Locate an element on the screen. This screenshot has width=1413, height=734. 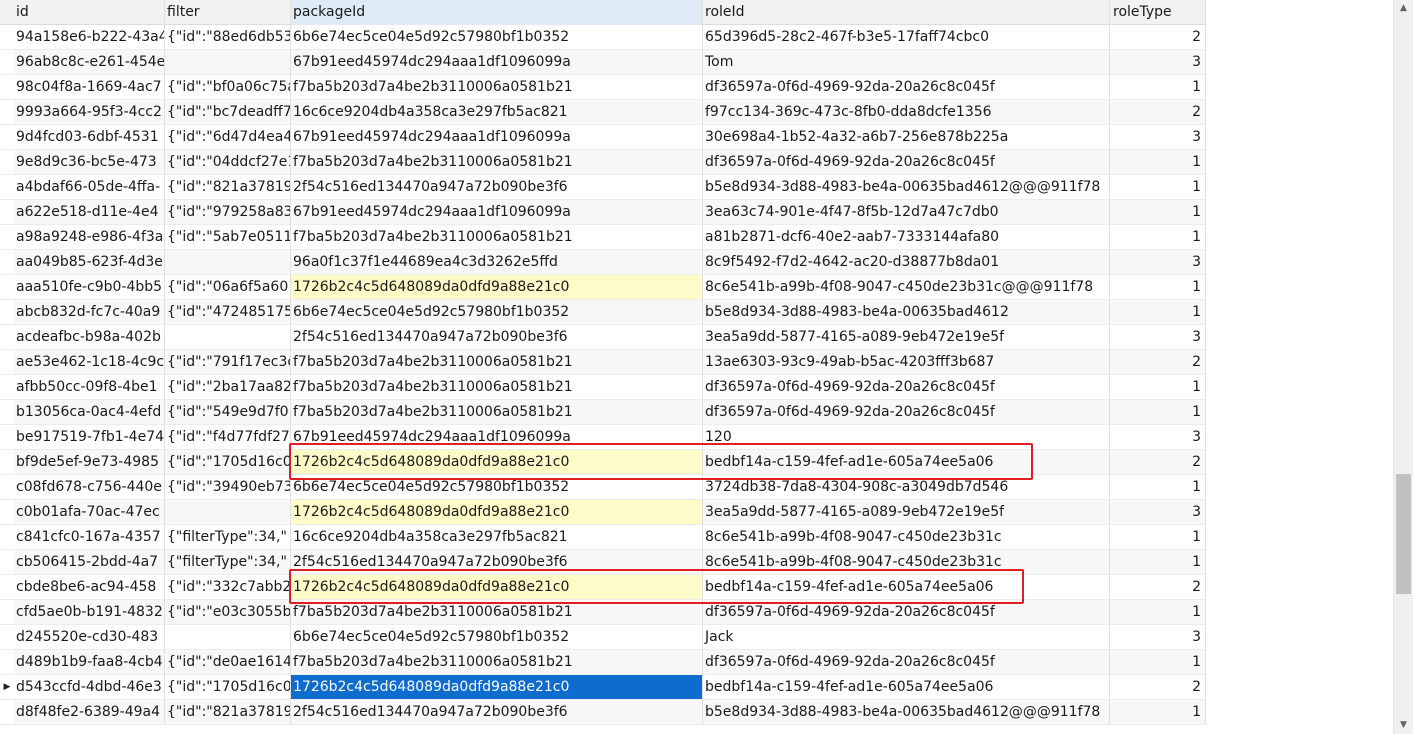
cell-id: aaa510fe-c9b0-4bb5 is located at coordinates (89, 287).